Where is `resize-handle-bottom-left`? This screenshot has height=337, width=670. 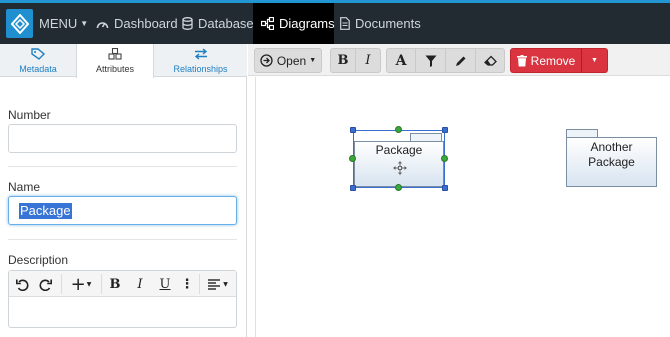
resize-handle-bottom-left is located at coordinates (353, 188).